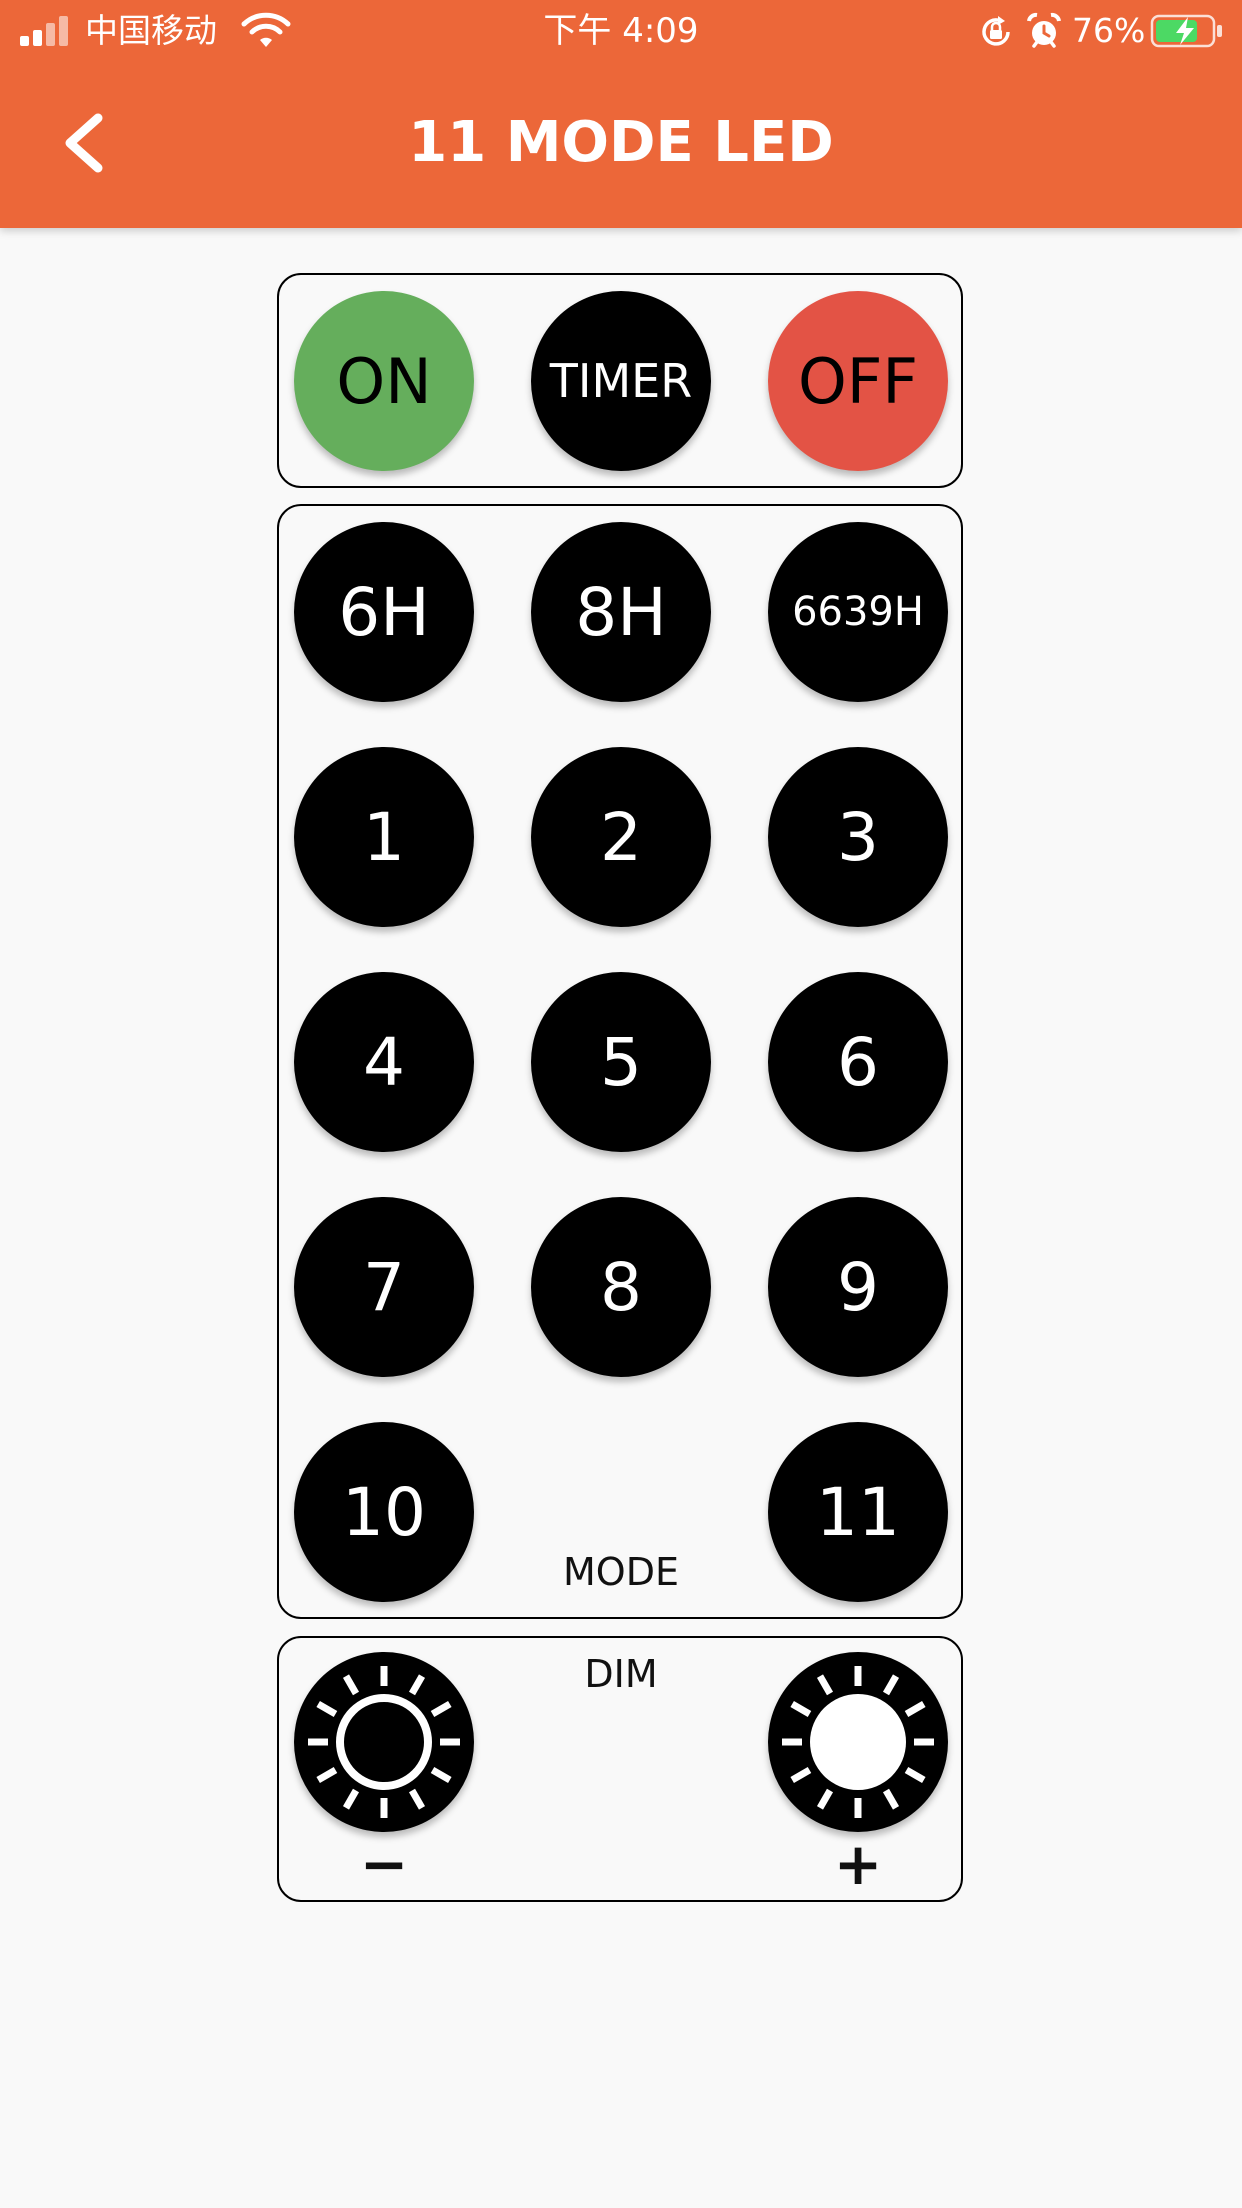 This screenshot has height=2208, width=1242. Describe the element at coordinates (858, 1062) in the screenshot. I see `mode-6-button: 6` at that location.